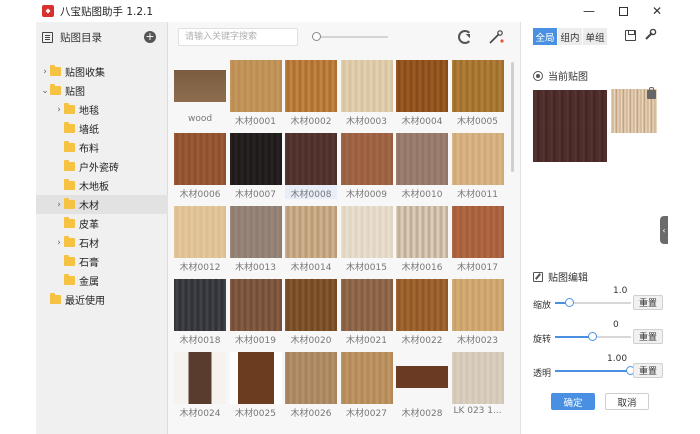  Describe the element at coordinates (102, 71) in the screenshot. I see `sidebar-item: › 贴图收集` at that location.